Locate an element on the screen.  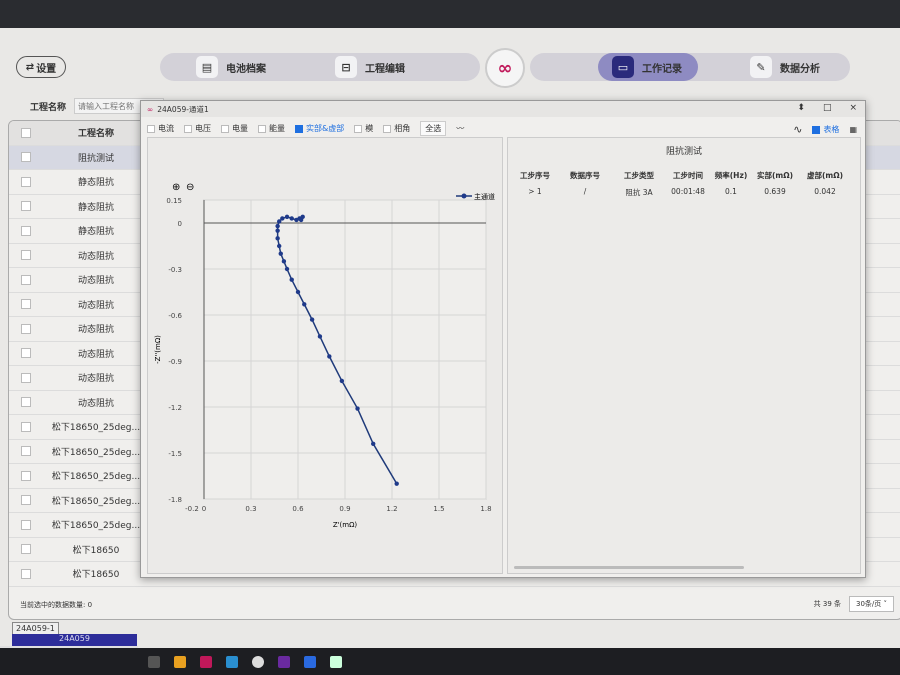
y-tick-label: -1.2 is located at coordinates (175, 408).